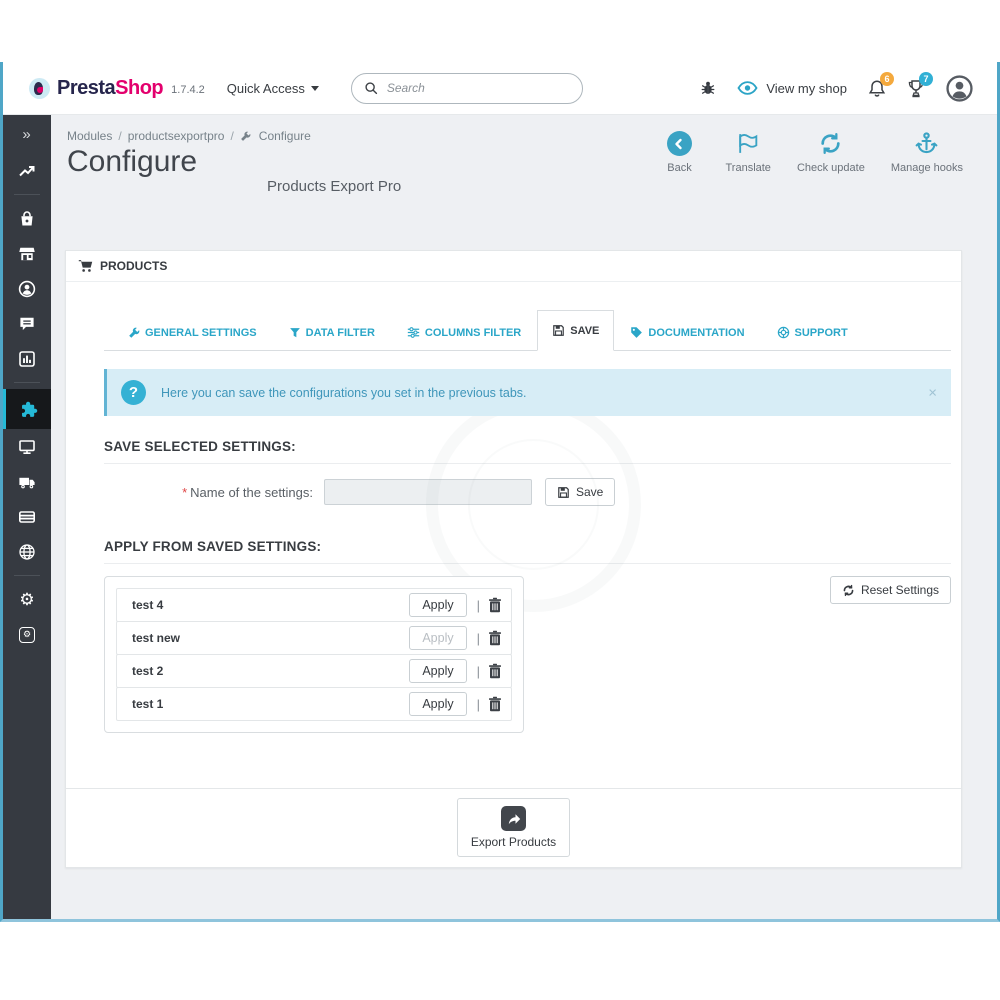 The width and height of the screenshot is (1000, 1000). I want to click on breadcrumb-module-name: productsexportpro, so click(176, 136).